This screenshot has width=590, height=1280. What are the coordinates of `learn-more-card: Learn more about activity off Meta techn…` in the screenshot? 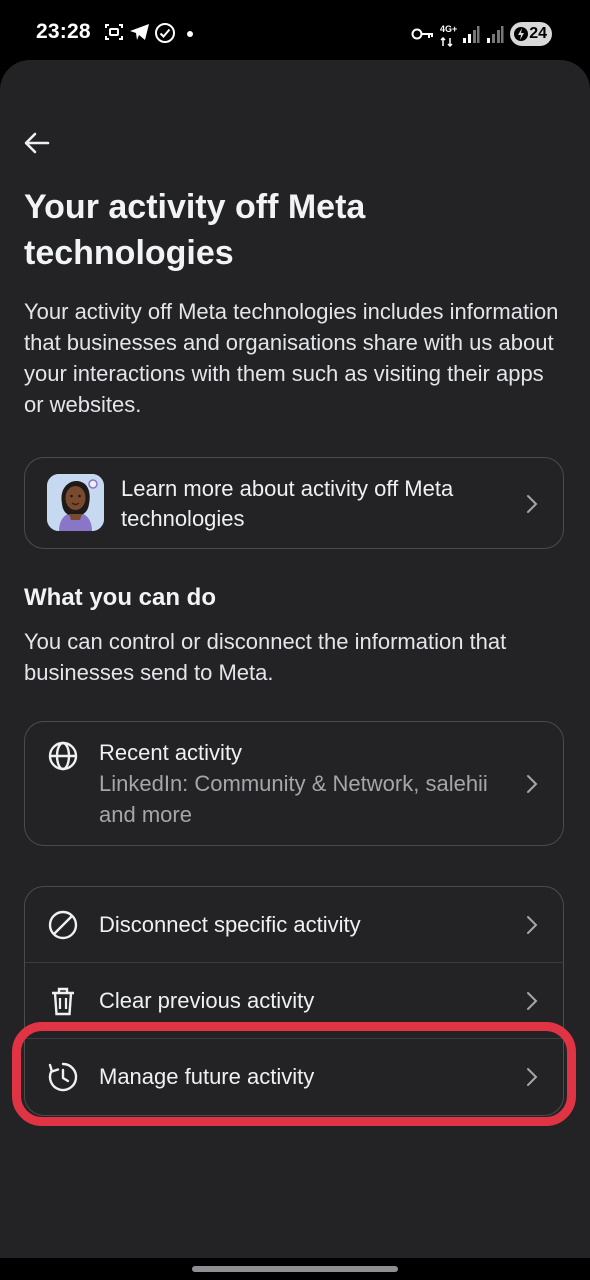 It's located at (294, 503).